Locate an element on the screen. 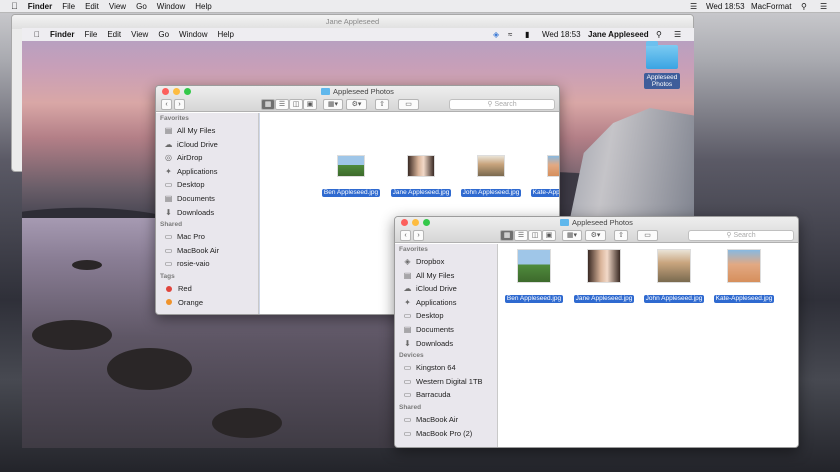  menu-go: Go is located at coordinates (141, 6).